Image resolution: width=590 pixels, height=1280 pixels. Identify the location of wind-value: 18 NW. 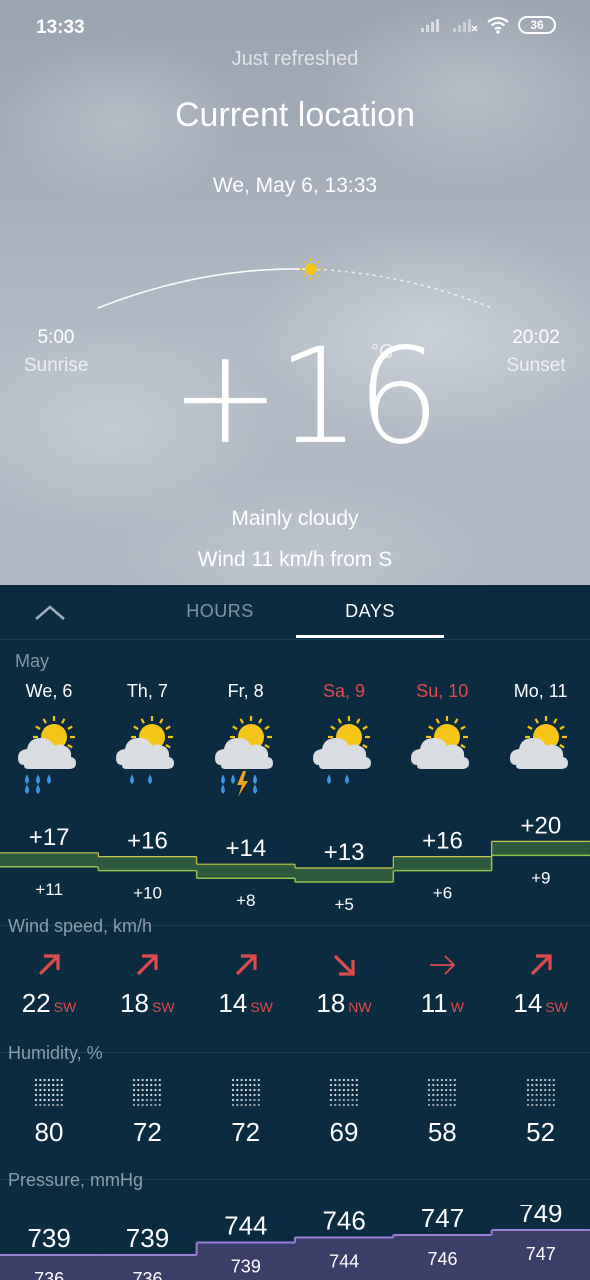
(344, 1003).